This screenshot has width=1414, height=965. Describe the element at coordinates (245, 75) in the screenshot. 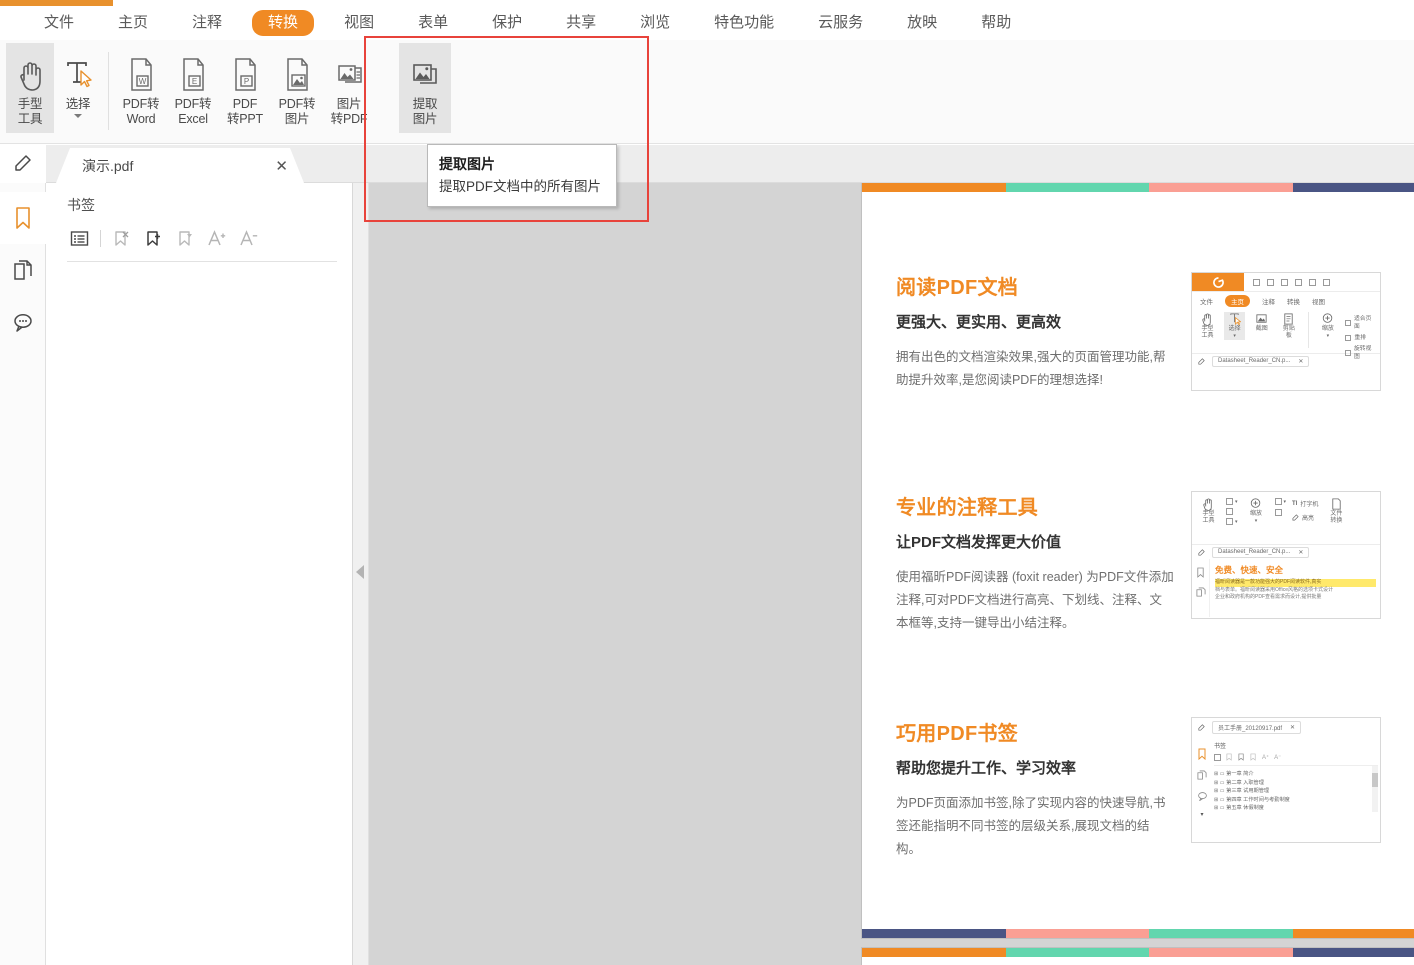

I see `pdf-to-ppt-icon: P` at that location.